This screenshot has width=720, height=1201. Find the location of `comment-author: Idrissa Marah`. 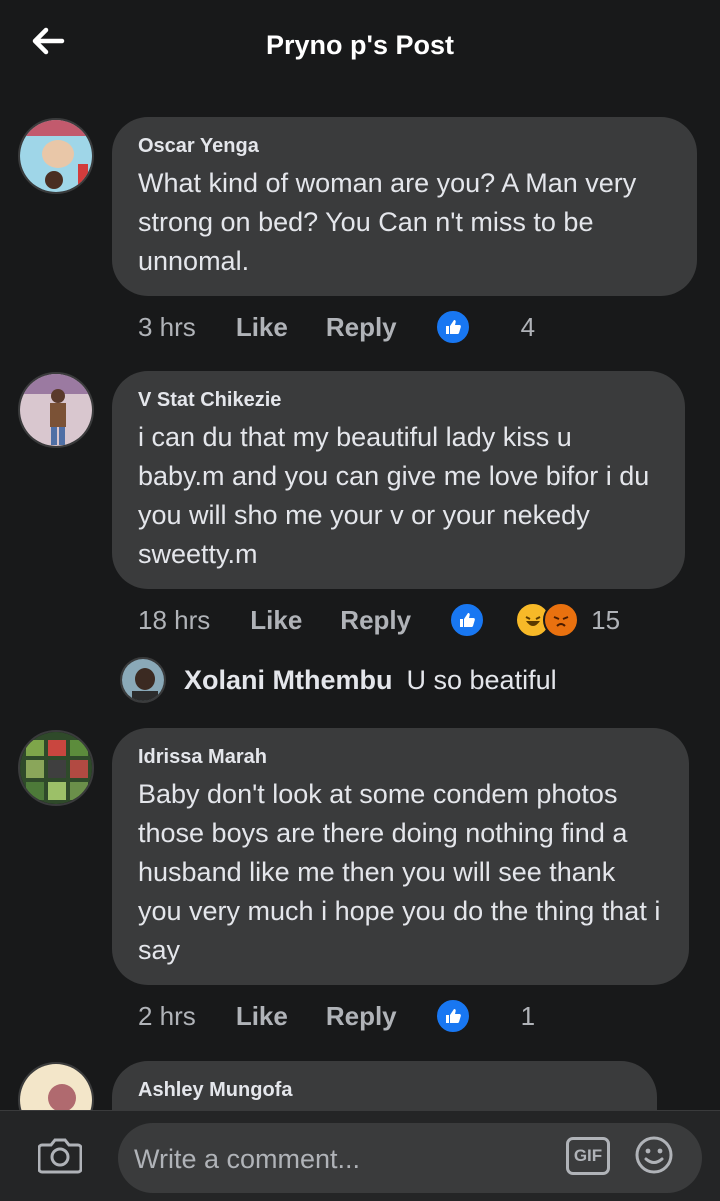

comment-author: Idrissa Marah is located at coordinates (400, 757).